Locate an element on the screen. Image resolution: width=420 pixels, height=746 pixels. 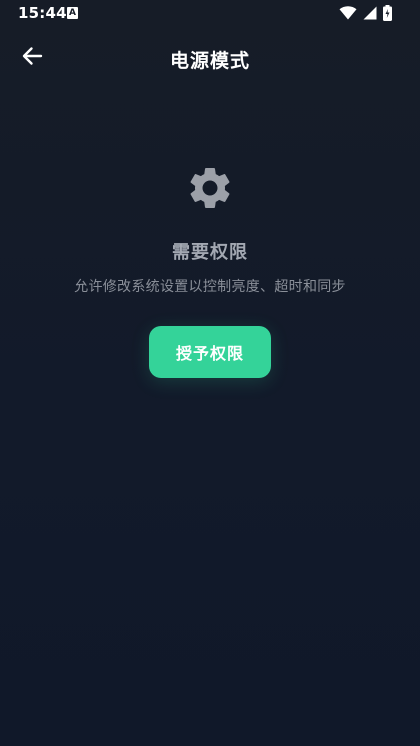
status-bar: 15:44 A is located at coordinates (210, 14).